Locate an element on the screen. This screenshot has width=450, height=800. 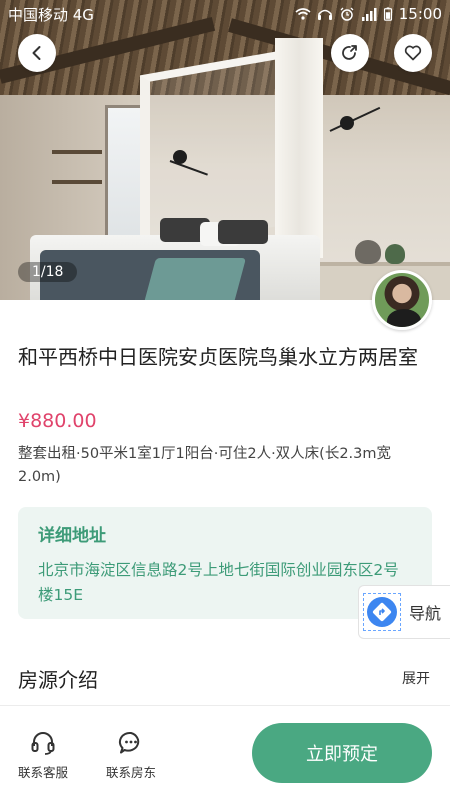
navigation-icon is located at coordinates (382, 612).